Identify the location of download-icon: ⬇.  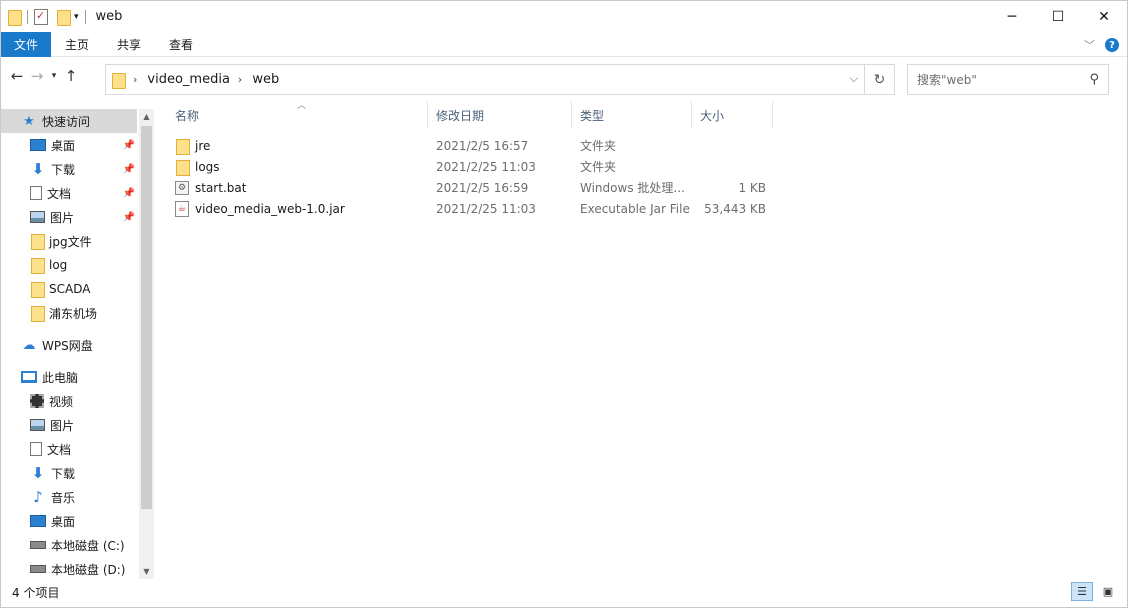
(38, 169).